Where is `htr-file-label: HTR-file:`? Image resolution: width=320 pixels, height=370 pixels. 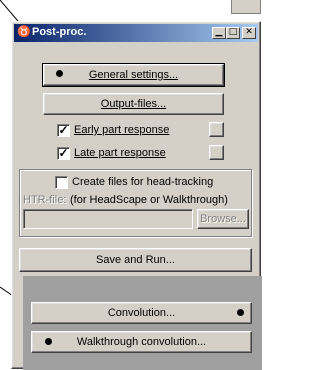 htr-file-label: HTR-file: is located at coordinates (45, 200).